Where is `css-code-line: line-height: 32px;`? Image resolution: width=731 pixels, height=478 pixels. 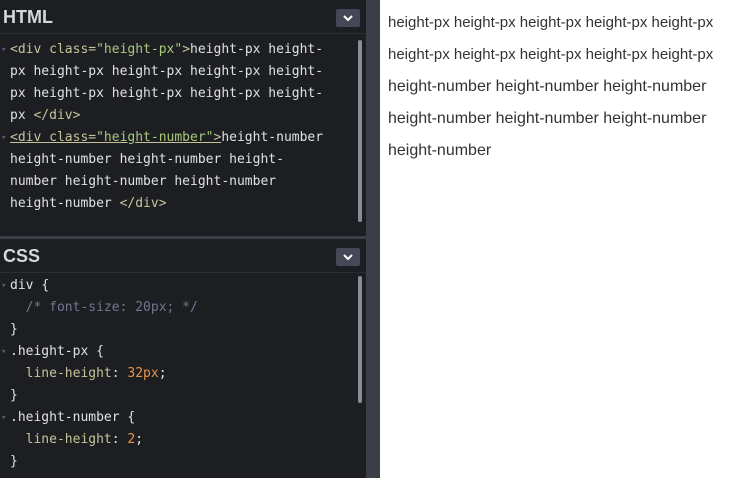 css-code-line: line-height: 32px; is located at coordinates (188, 374).